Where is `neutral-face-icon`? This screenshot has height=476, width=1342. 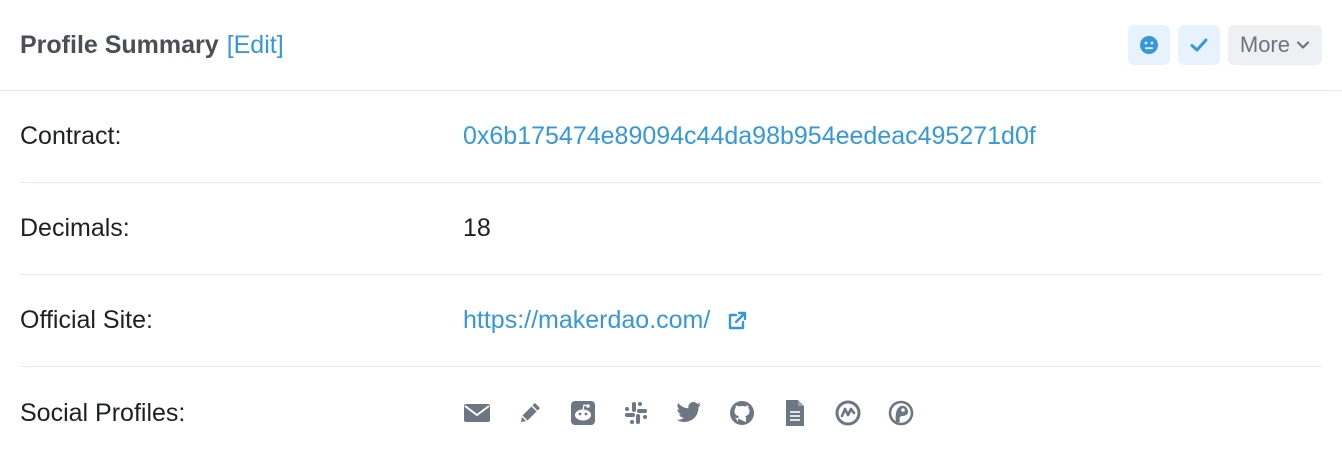
neutral-face-icon is located at coordinates (1148, 45).